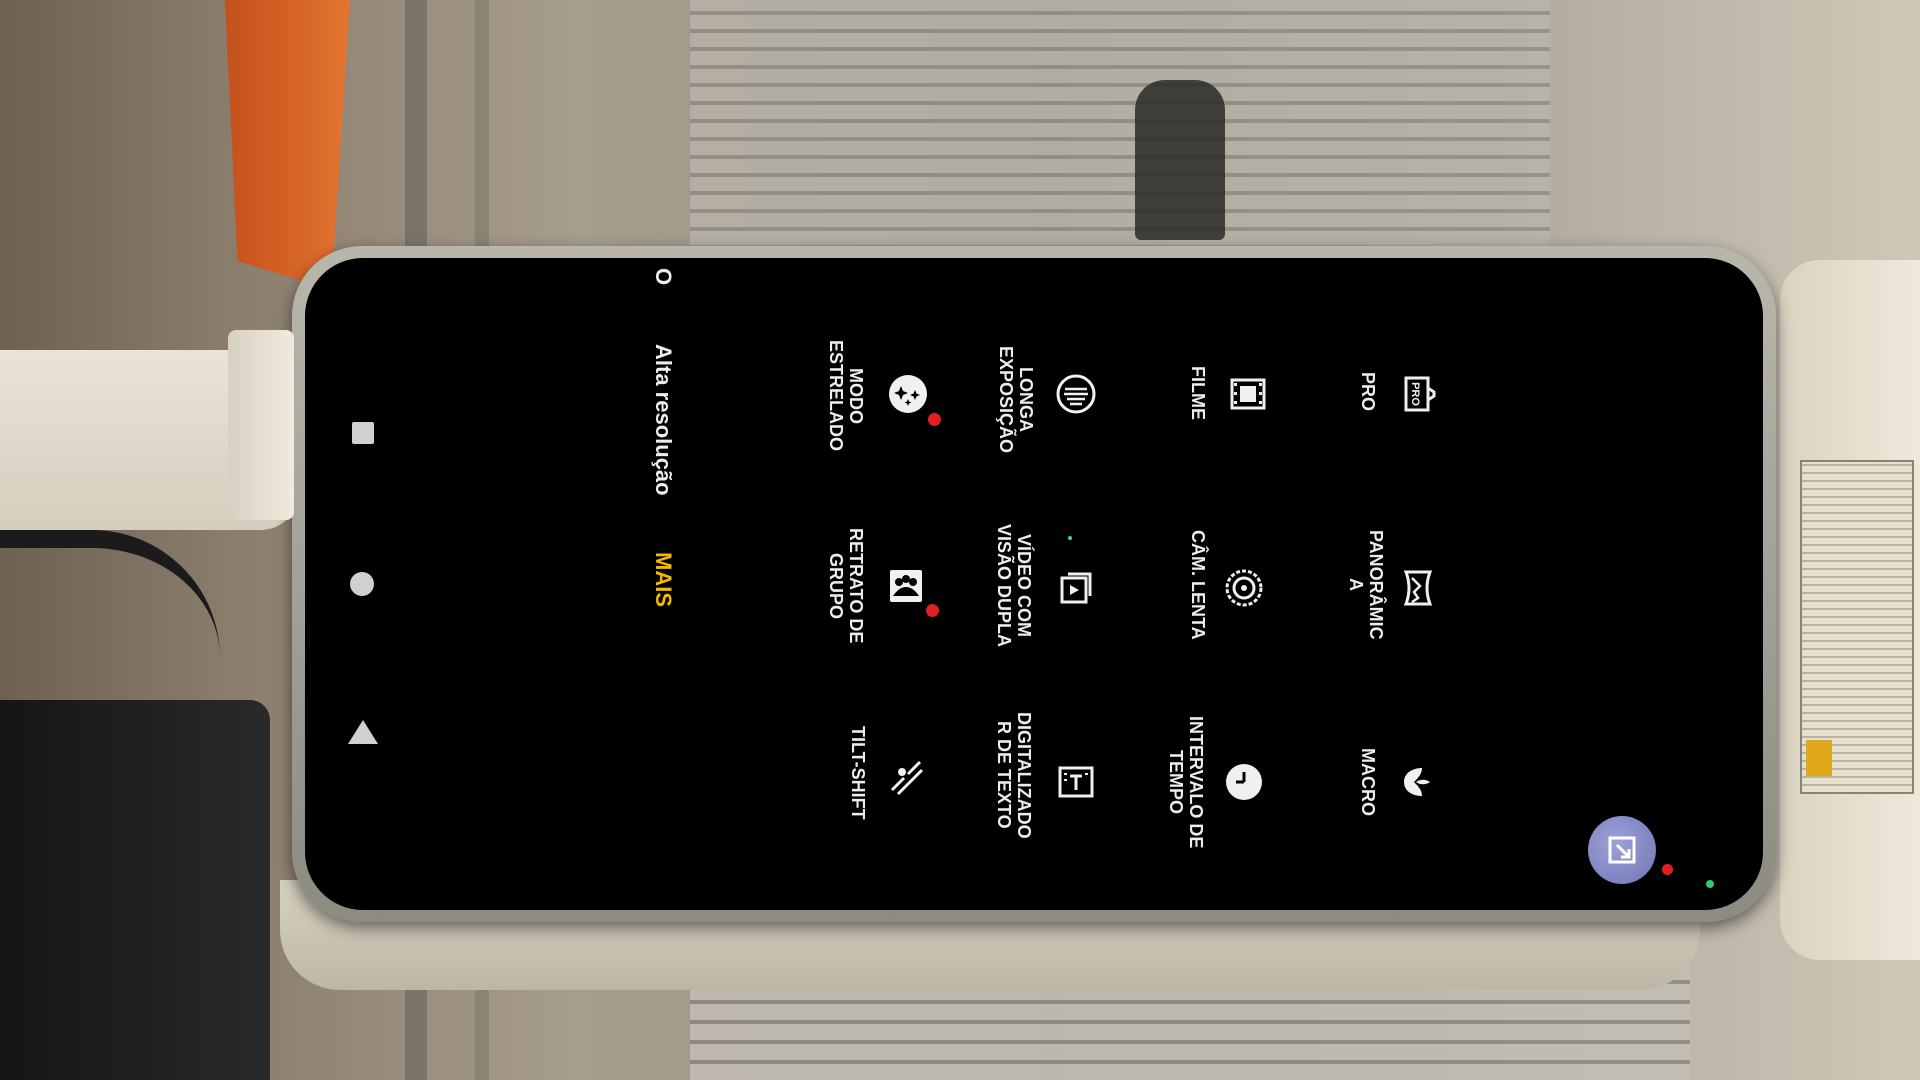 This screenshot has width=1920, height=1080. I want to click on mode-label-text-scanner: DIGITALIZADO R DE TEXTO, so click(1014, 775).